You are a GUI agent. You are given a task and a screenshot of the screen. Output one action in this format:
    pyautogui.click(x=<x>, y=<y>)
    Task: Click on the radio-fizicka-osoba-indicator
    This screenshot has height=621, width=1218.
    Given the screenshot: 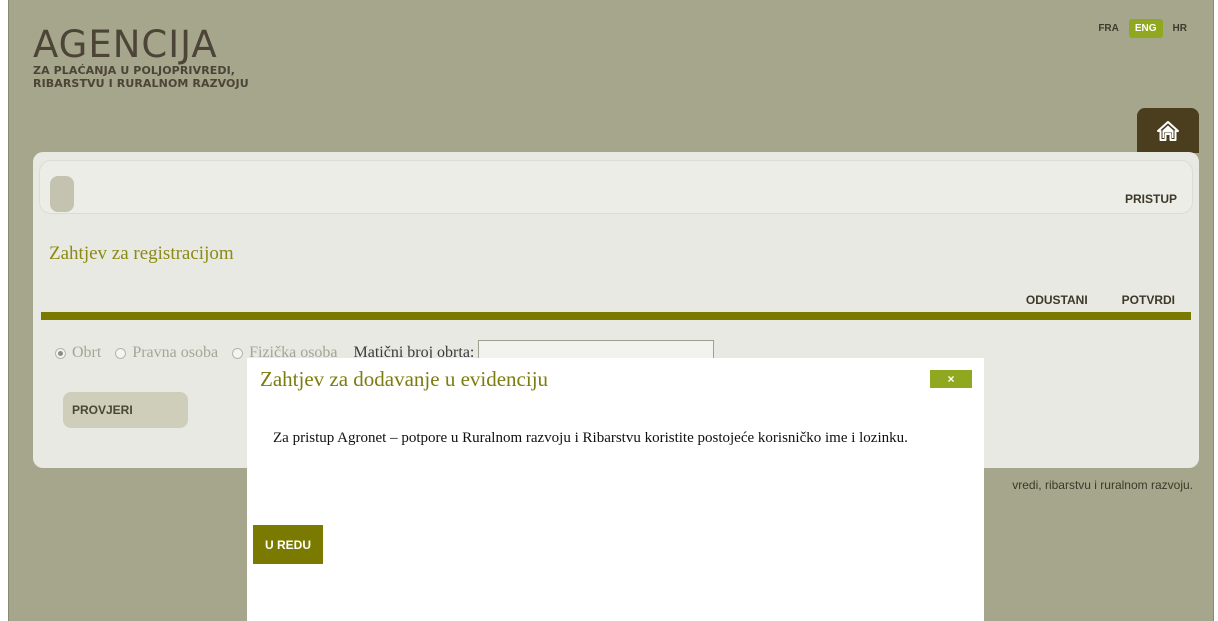 What is the action you would take?
    pyautogui.click(x=238, y=353)
    